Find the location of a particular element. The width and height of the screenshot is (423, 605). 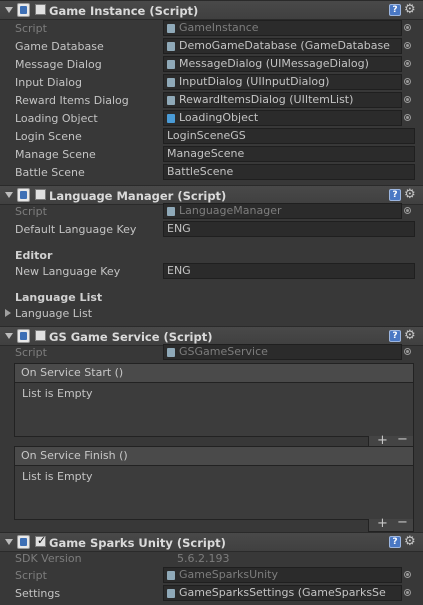

gs-game-service-header: GS Game Service (Script) ? ⚙ is located at coordinates (211, 336).